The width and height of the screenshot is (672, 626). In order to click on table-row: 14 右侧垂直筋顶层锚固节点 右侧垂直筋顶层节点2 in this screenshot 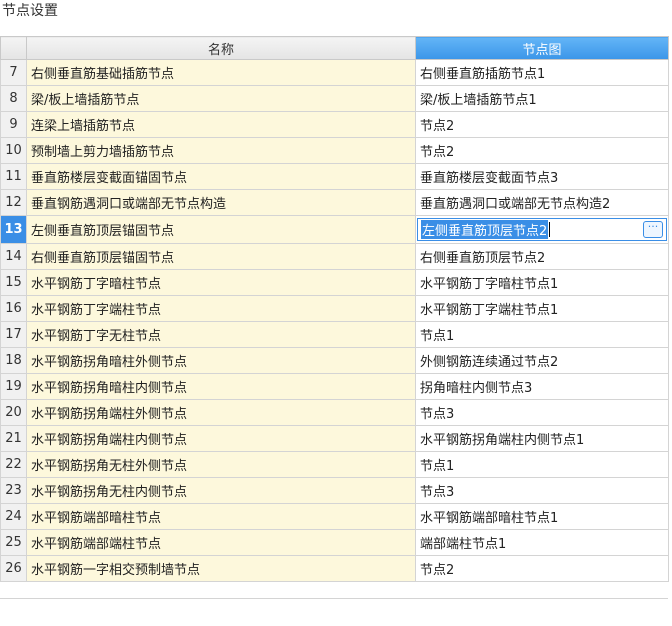, I will do `click(334, 256)`.